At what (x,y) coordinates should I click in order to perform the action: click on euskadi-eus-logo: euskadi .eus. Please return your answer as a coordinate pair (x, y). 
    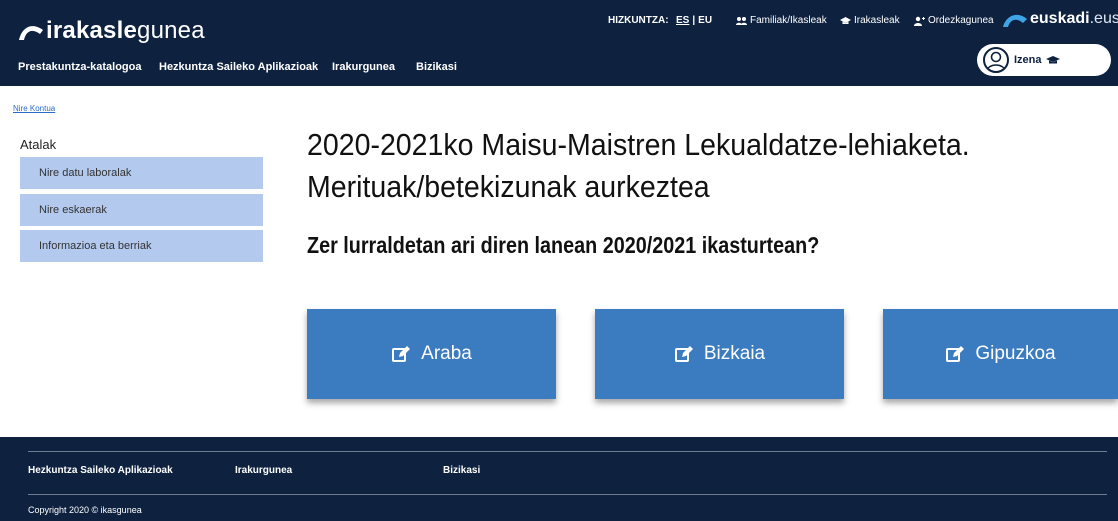
    Looking at the image, I should click on (1060, 19).